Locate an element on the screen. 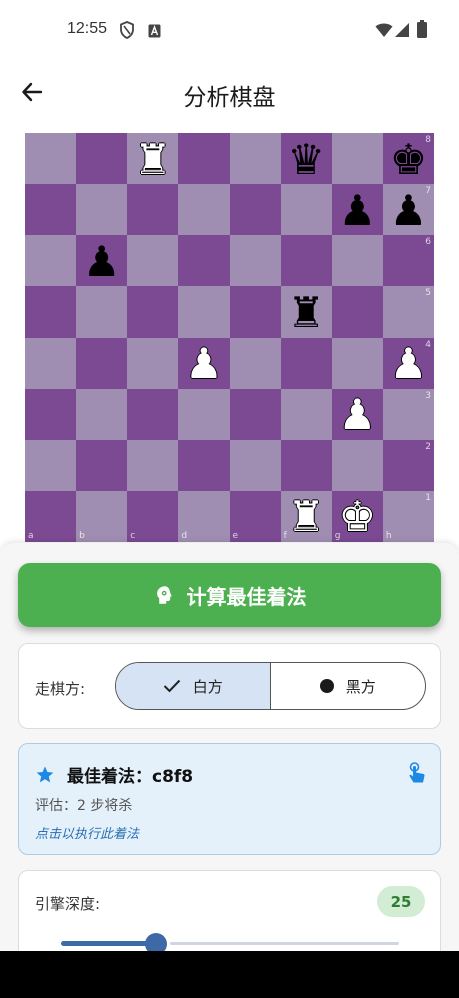 Image resolution: width=459 pixels, height=998 pixels. square-a1: a is located at coordinates (51, 516).